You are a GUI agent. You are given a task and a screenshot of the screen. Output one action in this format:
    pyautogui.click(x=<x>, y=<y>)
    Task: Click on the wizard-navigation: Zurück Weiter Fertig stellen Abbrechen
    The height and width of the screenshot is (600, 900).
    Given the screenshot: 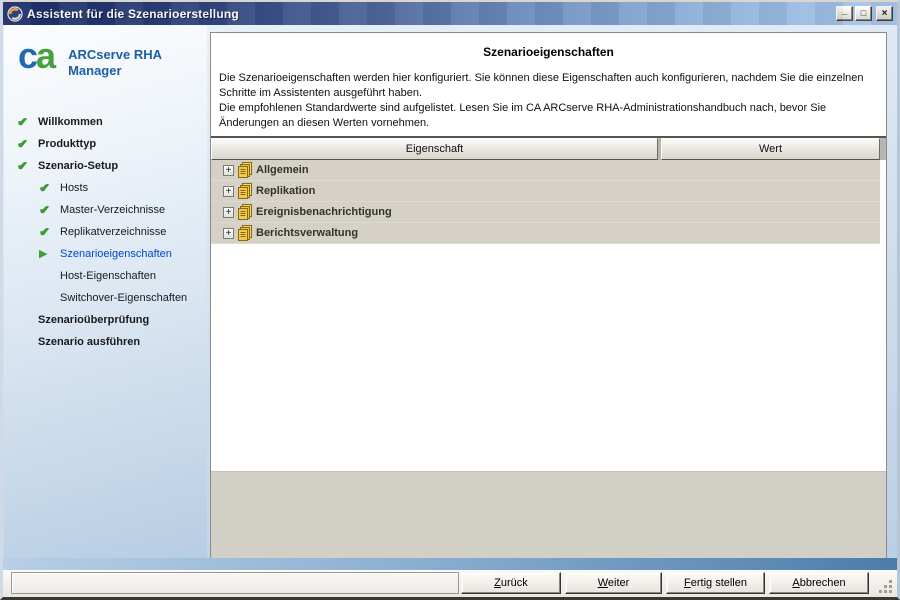 What is the action you would take?
    pyautogui.click(x=665, y=583)
    